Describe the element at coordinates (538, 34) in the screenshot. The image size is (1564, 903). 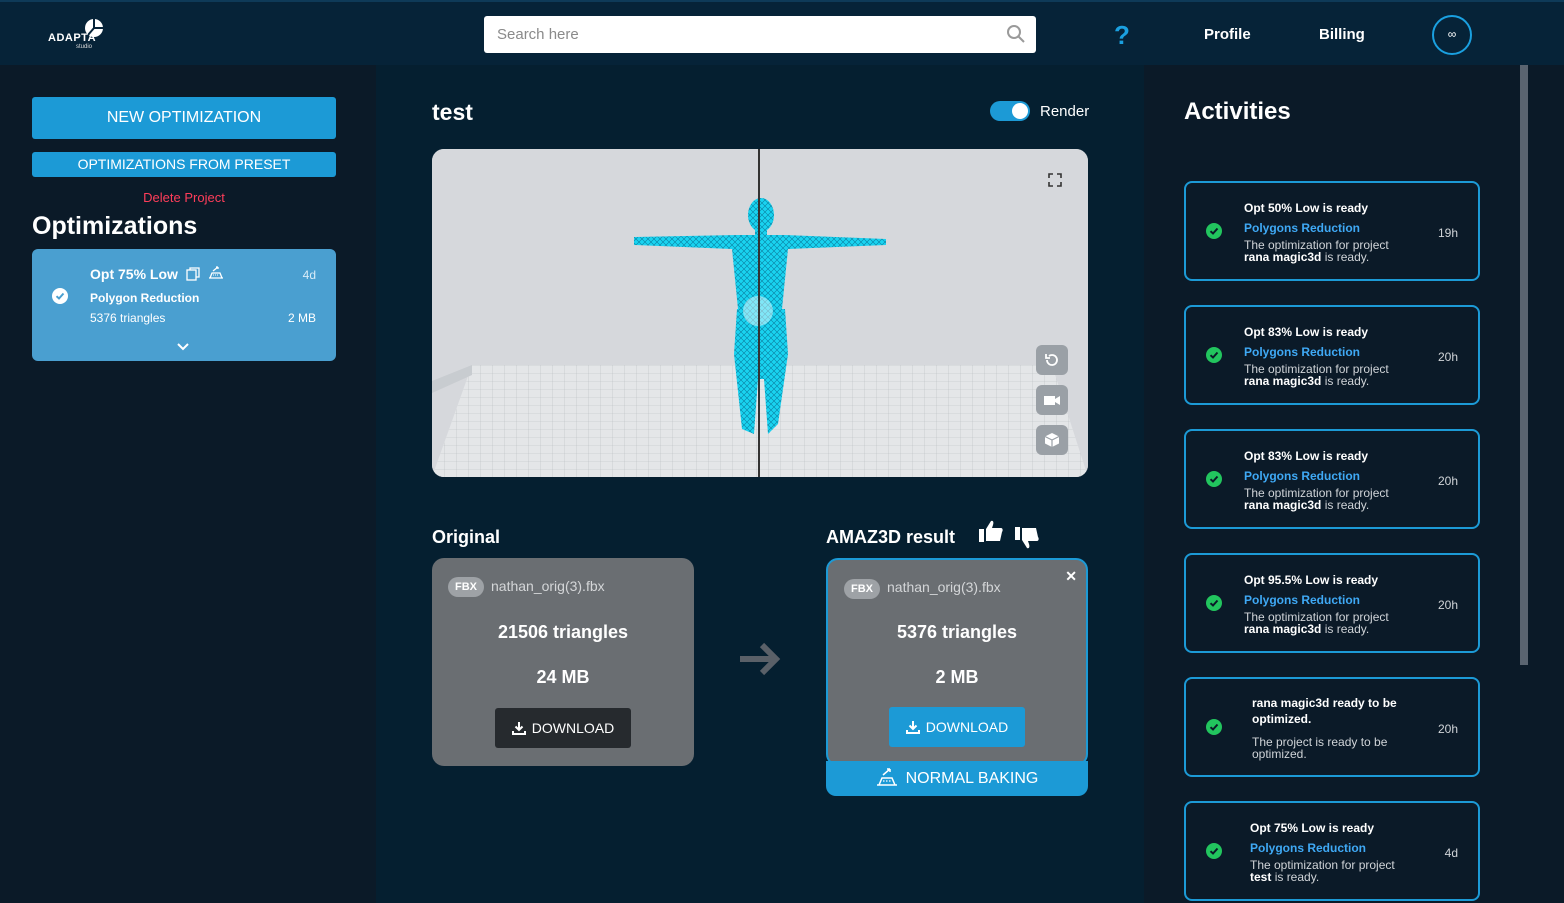
I see `search-placeholder: Search here` at that location.